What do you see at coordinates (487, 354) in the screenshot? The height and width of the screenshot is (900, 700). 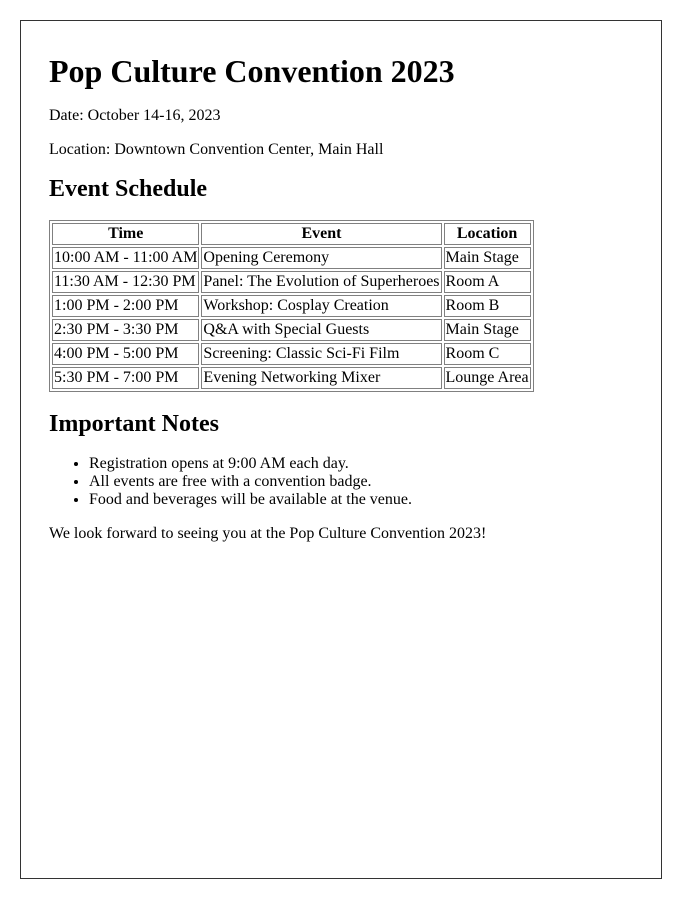 I see `cell-location: Room C` at bounding box center [487, 354].